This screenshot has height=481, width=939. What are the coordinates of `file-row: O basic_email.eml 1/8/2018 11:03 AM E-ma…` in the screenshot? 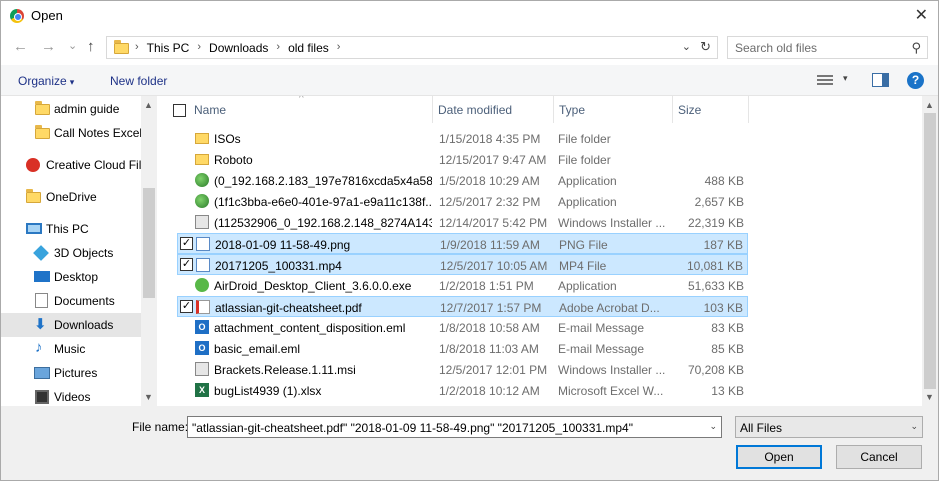 It's located at (462, 348).